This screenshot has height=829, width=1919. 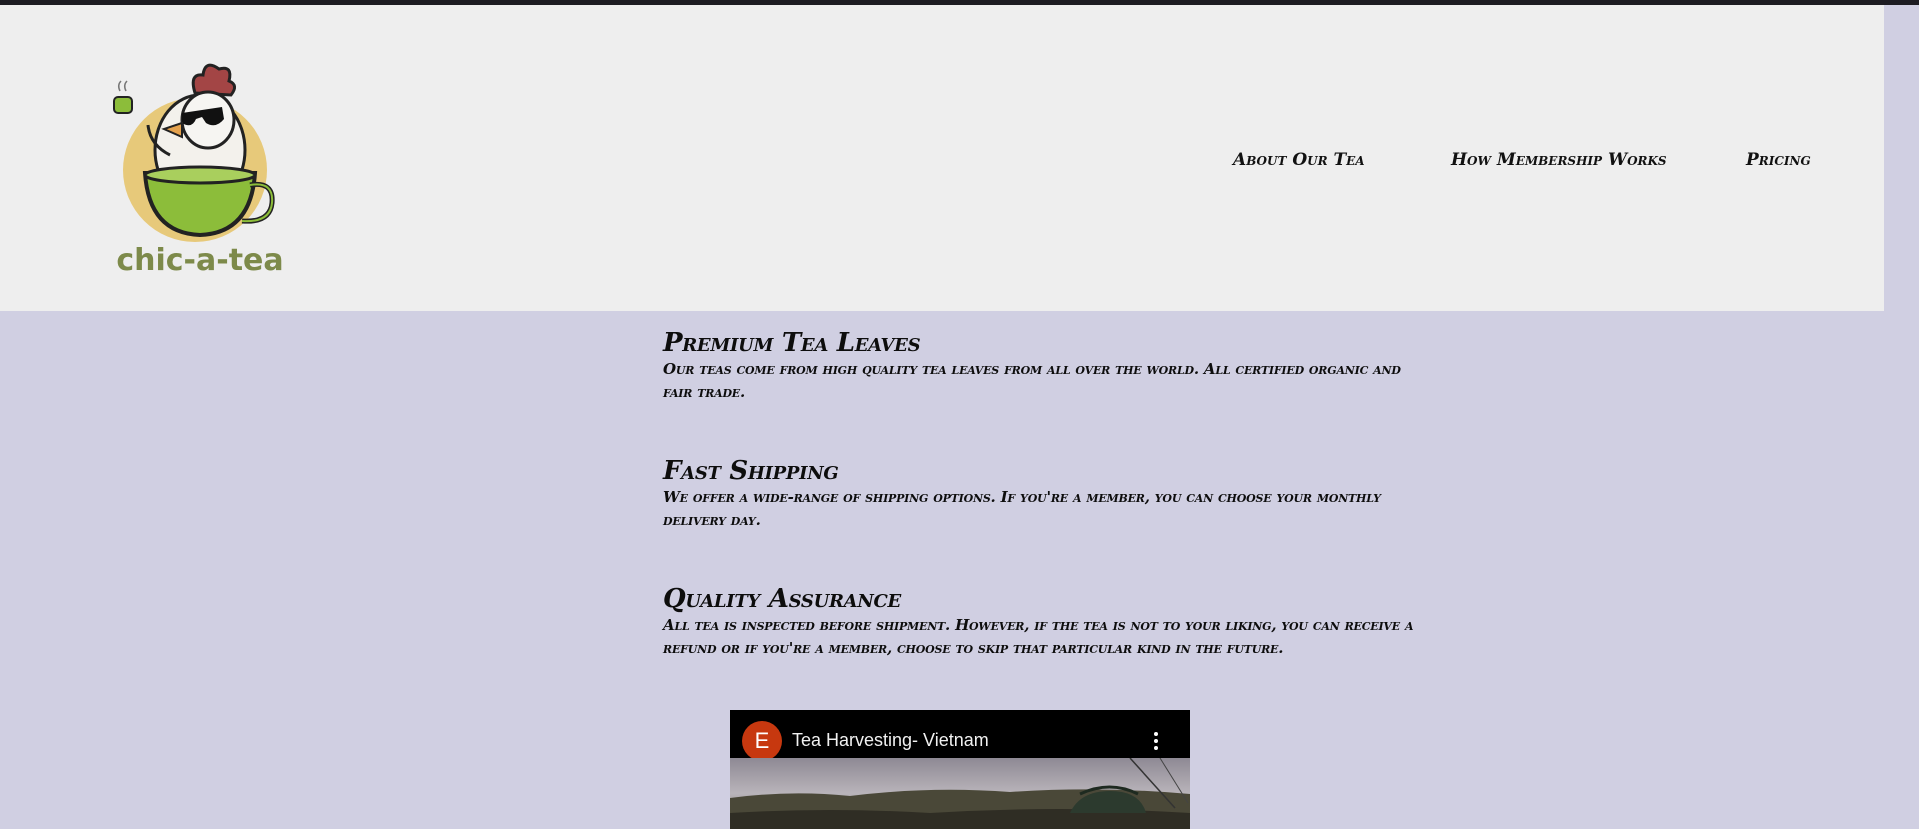 I want to click on nav-link-pricing: Pricing, so click(x=1778, y=160).